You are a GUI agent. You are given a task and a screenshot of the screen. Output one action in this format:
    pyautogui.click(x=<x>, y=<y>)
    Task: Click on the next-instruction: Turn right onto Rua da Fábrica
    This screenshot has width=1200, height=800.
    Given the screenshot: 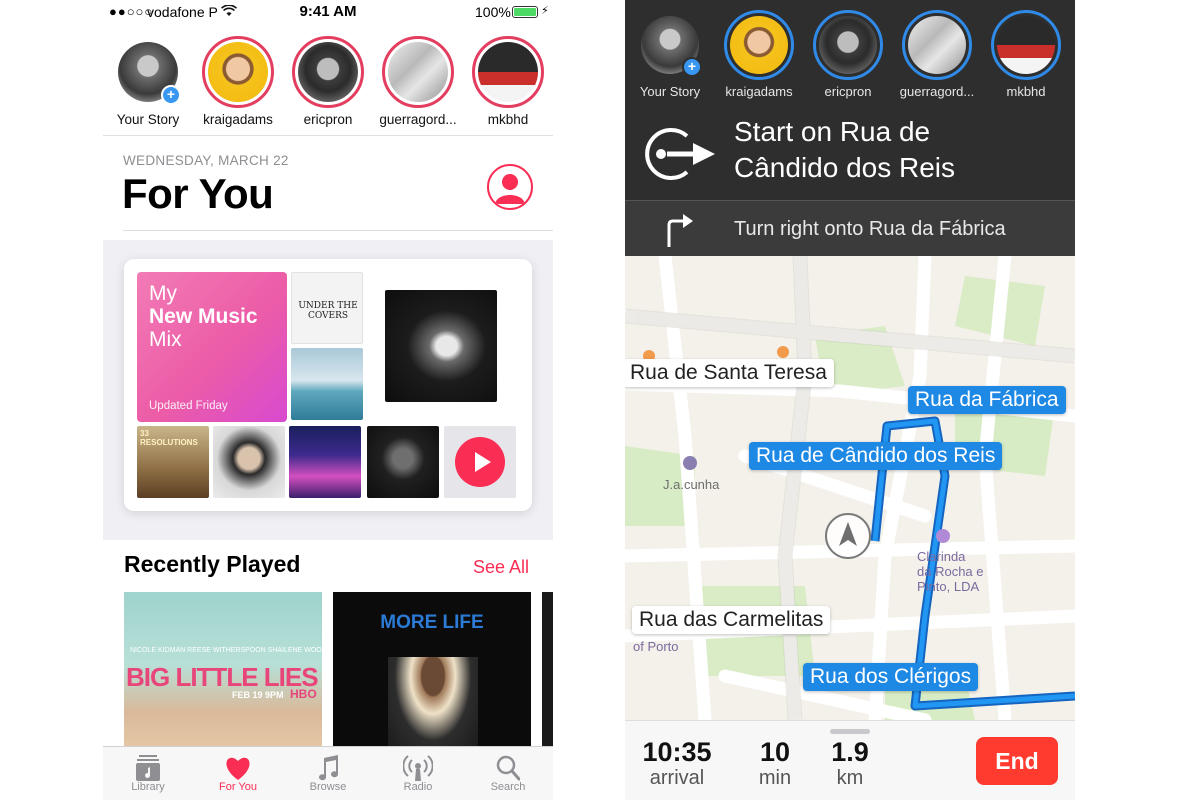 What is the action you would take?
    pyautogui.click(x=850, y=228)
    